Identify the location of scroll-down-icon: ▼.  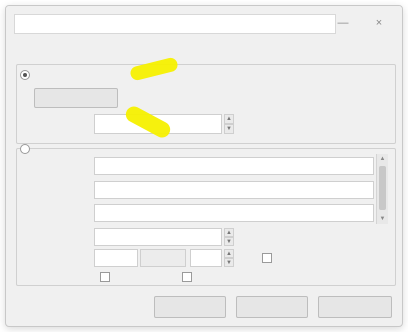
(382, 219).